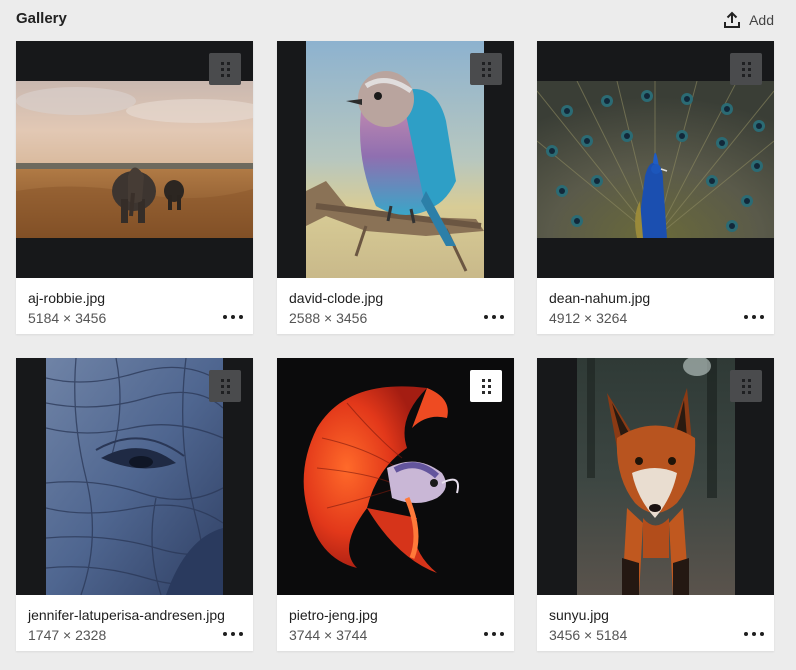 Image resolution: width=796 pixels, height=670 pixels. What do you see at coordinates (588, 635) in the screenshot?
I see `file-dimensions: 3456 × 5184` at bounding box center [588, 635].